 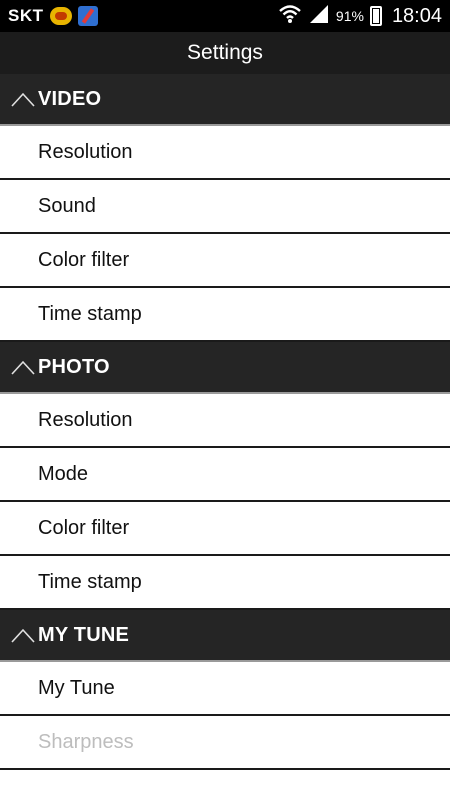 What do you see at coordinates (76, 687) in the screenshot?
I see `setting-item-label: My Tune` at bounding box center [76, 687].